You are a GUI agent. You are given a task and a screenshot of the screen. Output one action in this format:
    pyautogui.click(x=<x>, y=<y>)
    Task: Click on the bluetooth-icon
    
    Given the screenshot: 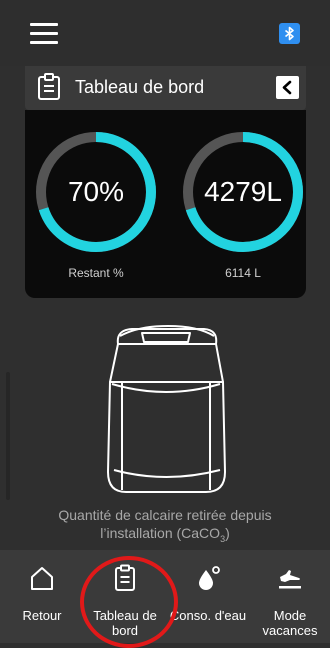 What is the action you would take?
    pyautogui.click(x=289, y=33)
    